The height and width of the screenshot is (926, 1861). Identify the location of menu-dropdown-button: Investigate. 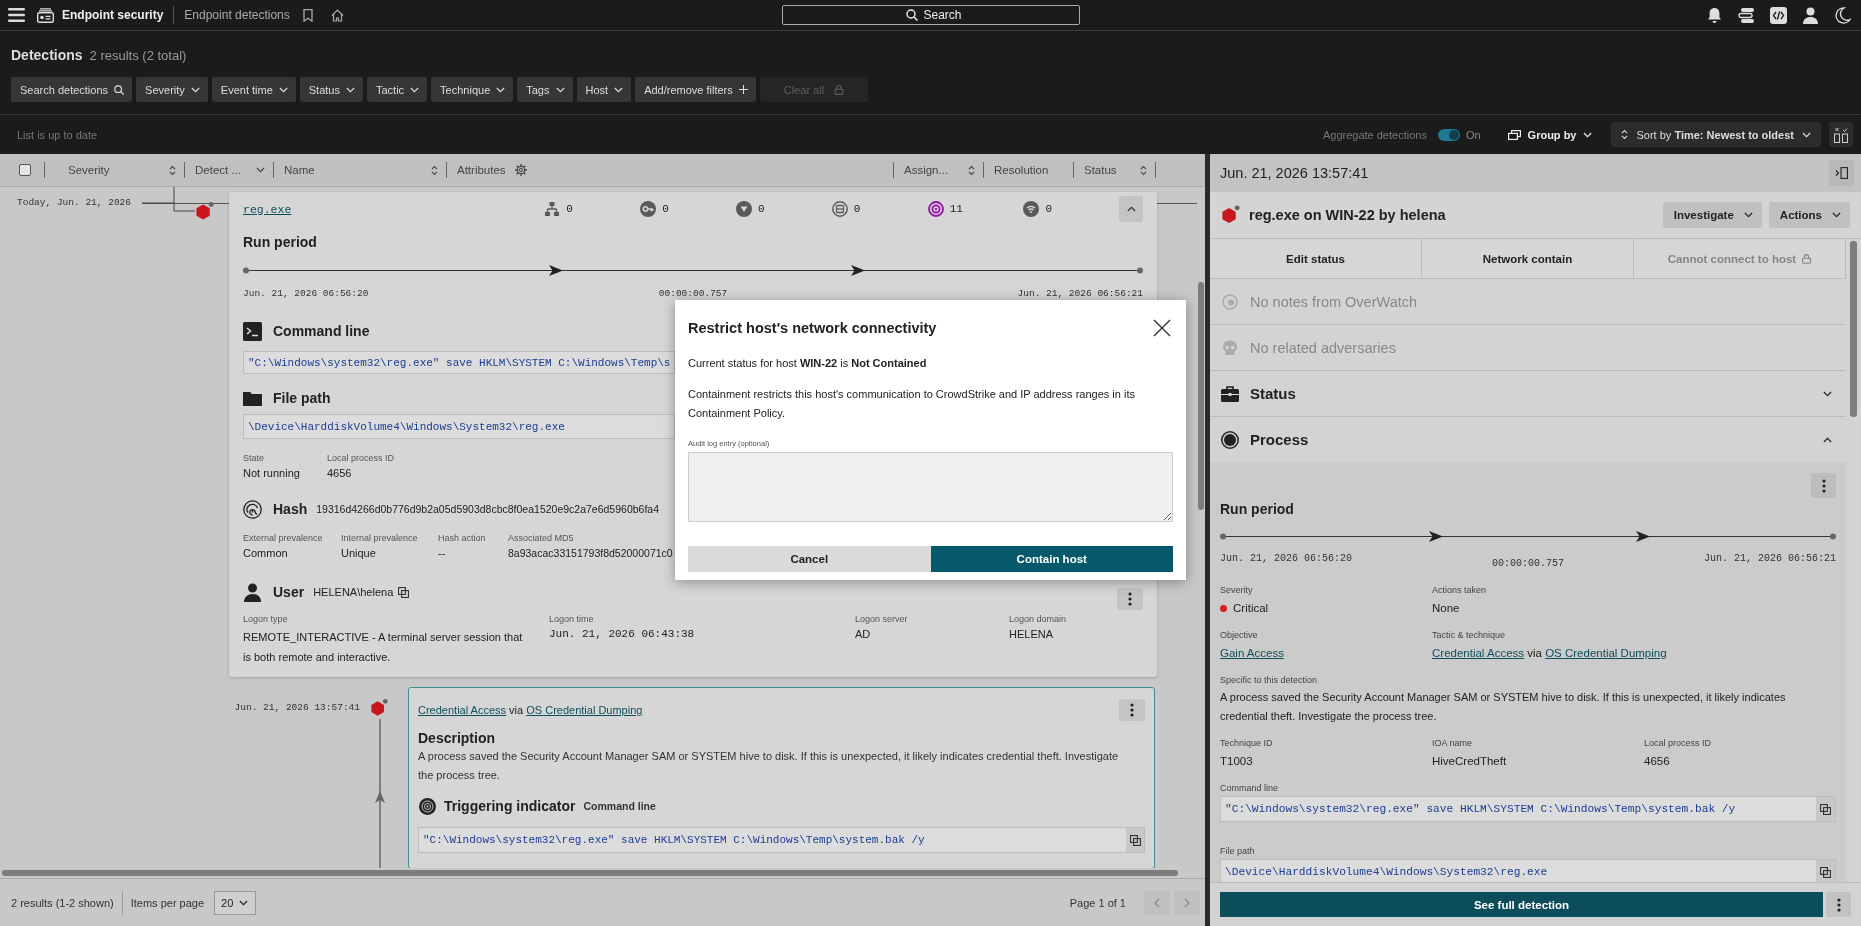
(1712, 215).